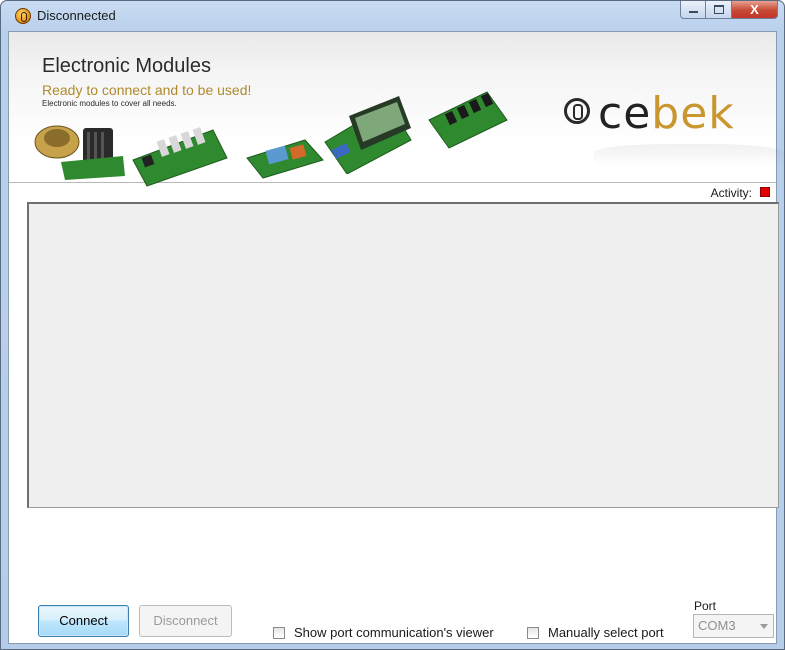  What do you see at coordinates (285, 159) in the screenshot?
I see `relay-module-image` at bounding box center [285, 159].